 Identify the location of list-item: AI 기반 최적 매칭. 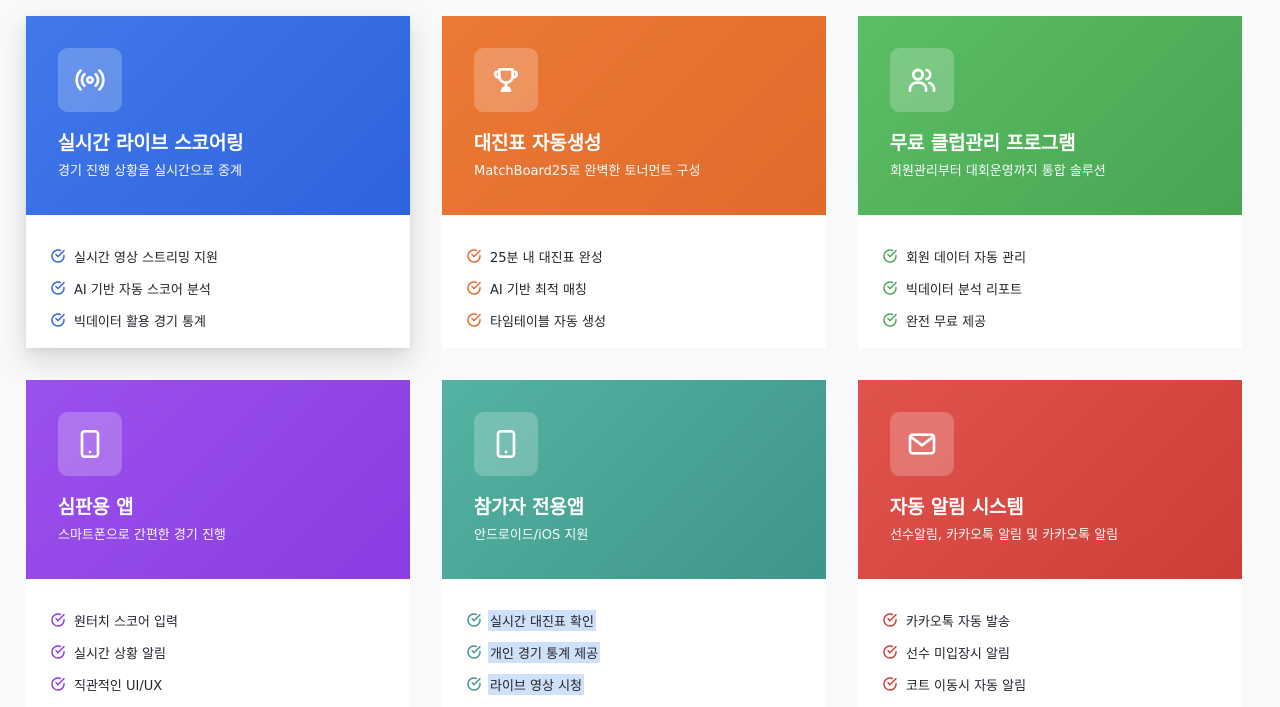
(646, 288).